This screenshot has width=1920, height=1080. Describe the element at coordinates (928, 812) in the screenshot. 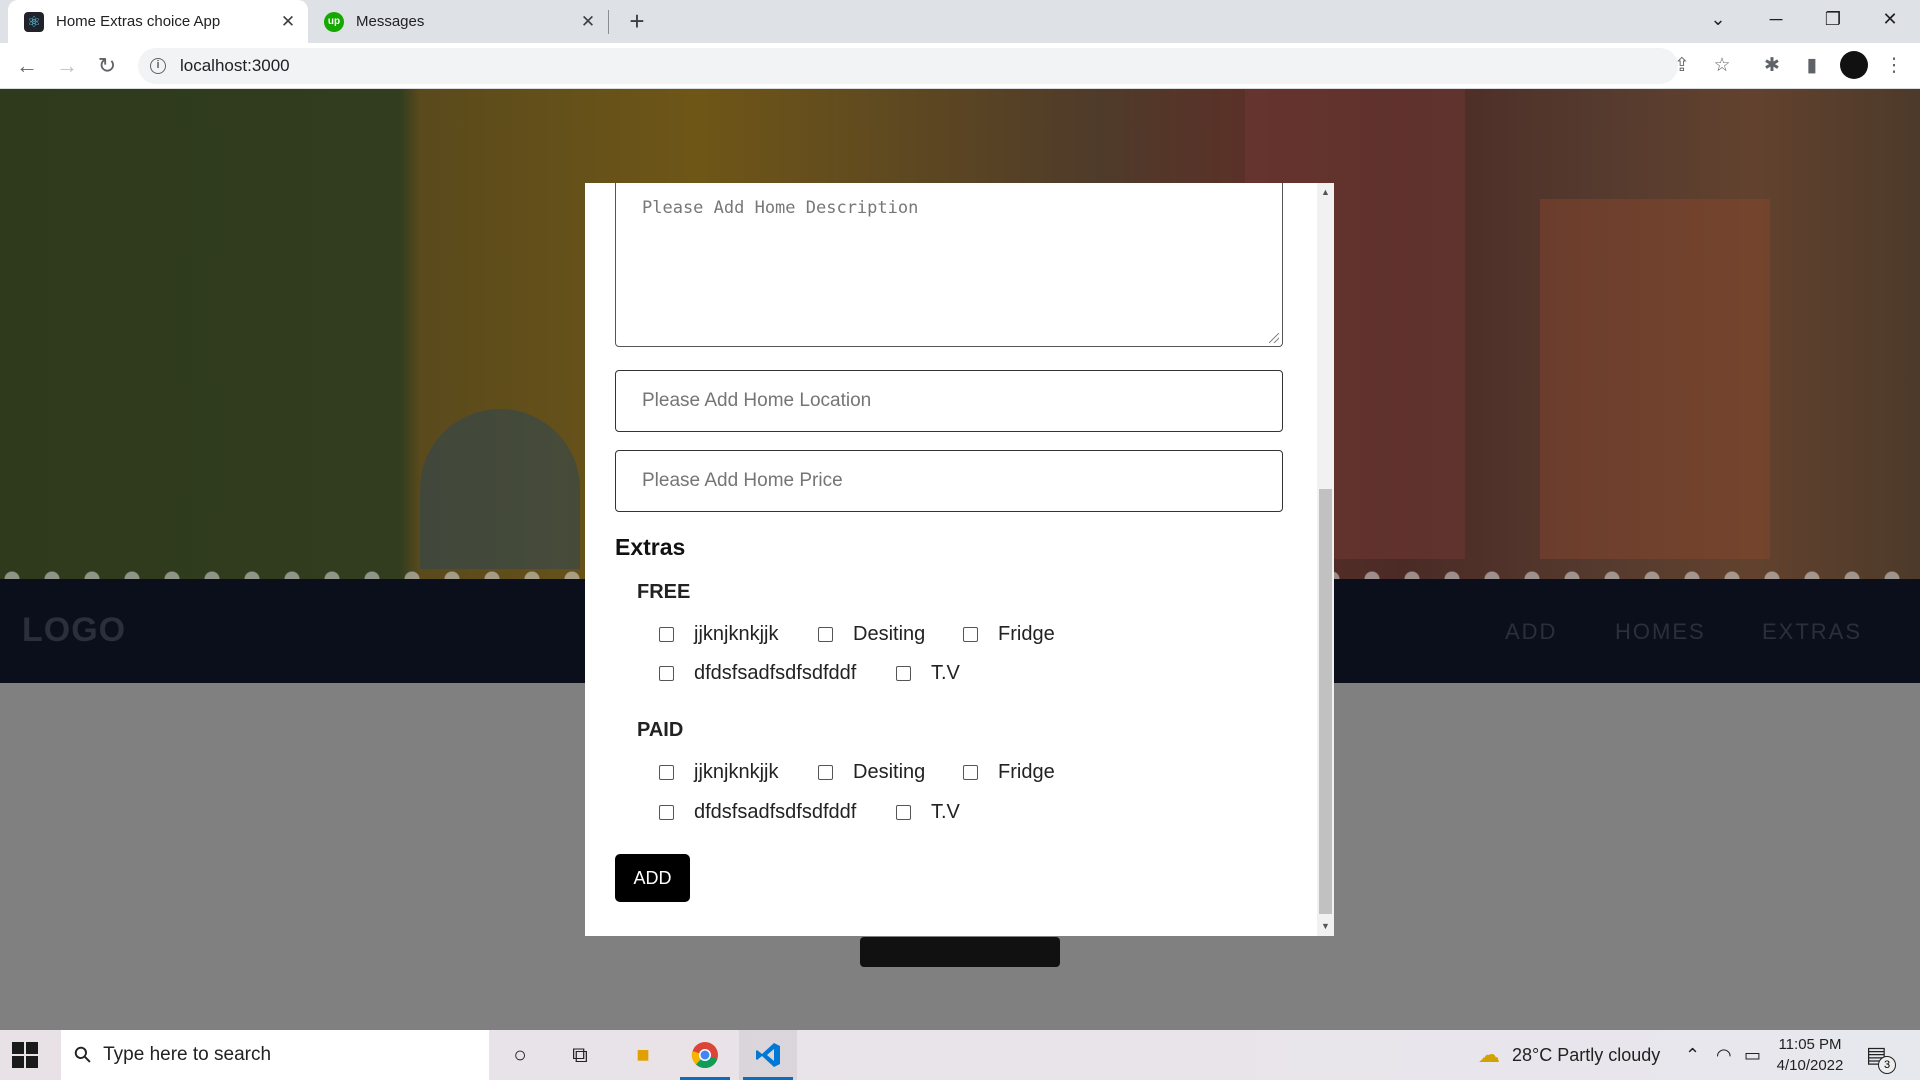

I see `paid-option-checkbox: T.V` at that location.